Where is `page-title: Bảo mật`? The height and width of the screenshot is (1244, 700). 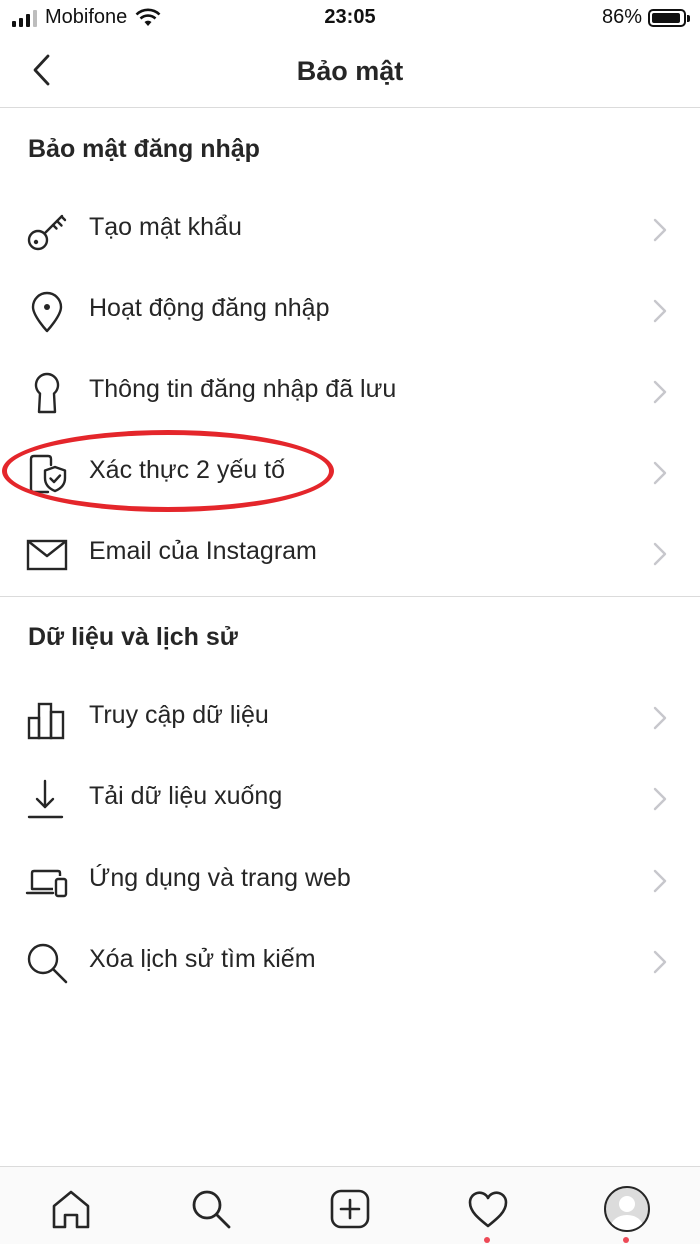 page-title: Bảo mật is located at coordinates (350, 71).